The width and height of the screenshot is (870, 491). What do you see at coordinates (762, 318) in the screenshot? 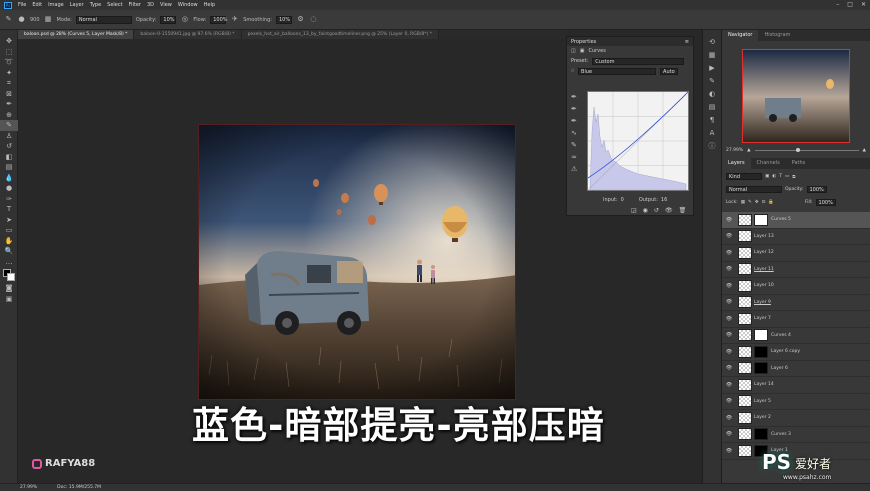
I see `layer-name: Layer 7` at bounding box center [762, 318].